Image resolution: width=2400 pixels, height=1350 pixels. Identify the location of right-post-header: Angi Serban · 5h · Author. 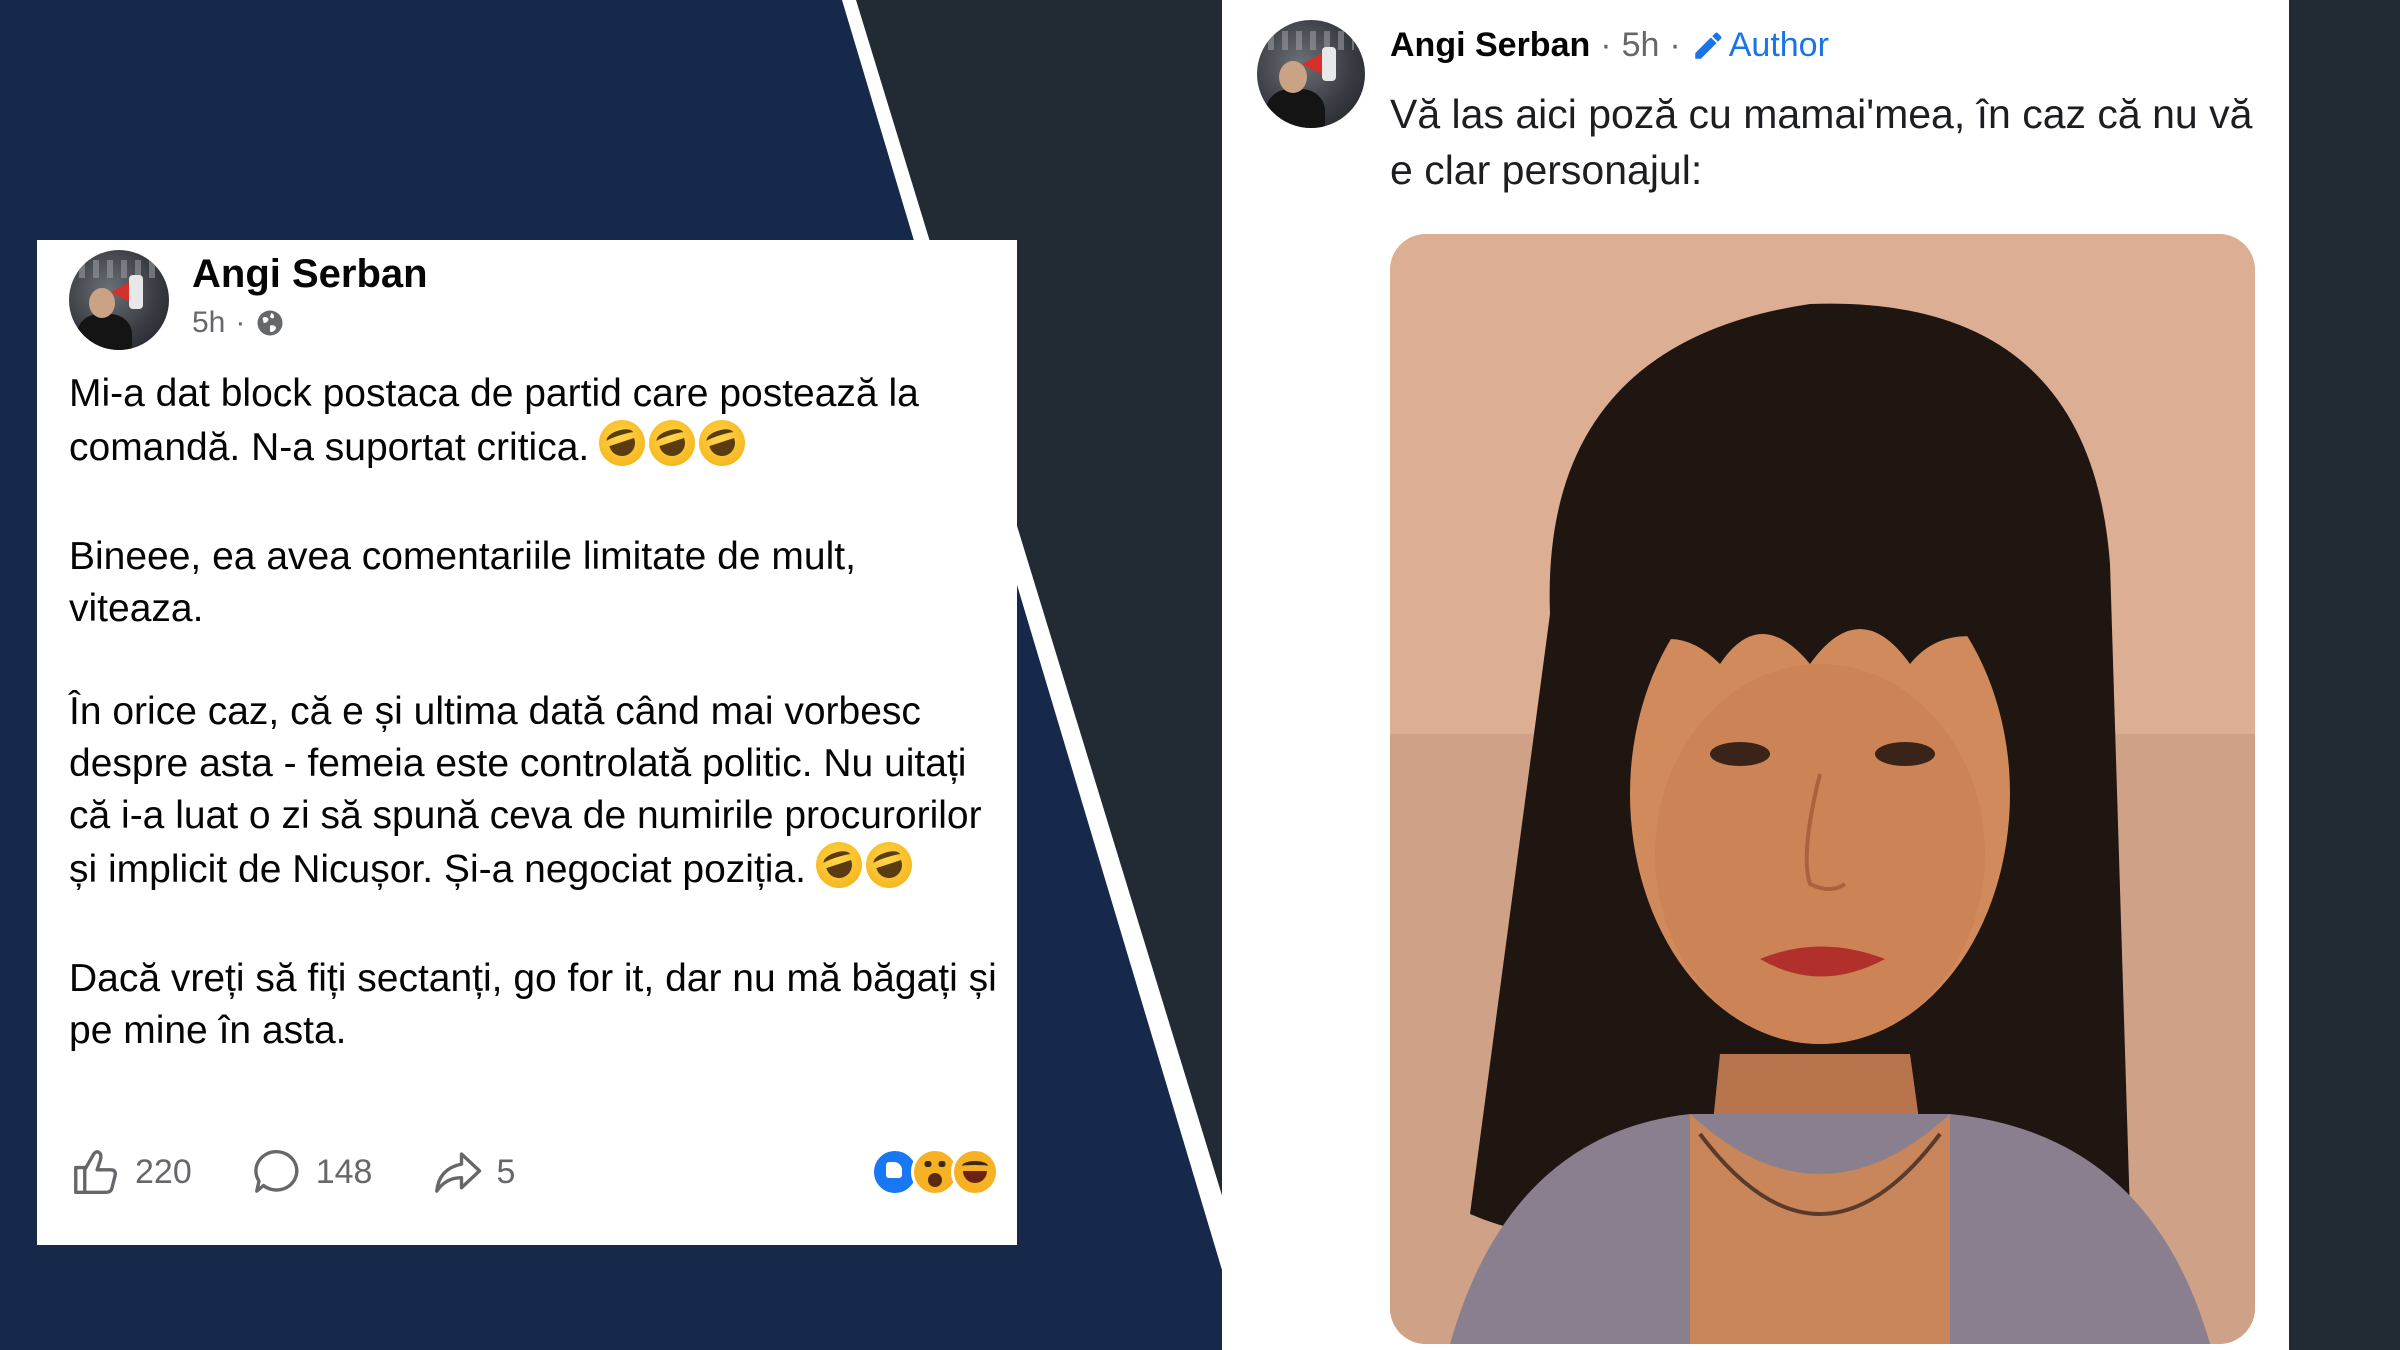
(1609, 45).